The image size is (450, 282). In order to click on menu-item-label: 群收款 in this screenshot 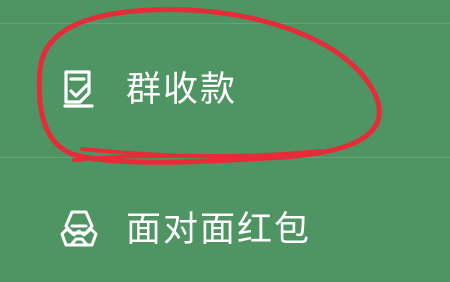, I will do `click(182, 90)`.